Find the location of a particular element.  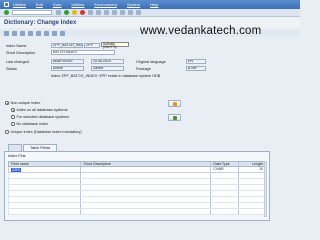

tab-first is located at coordinates (15, 147).